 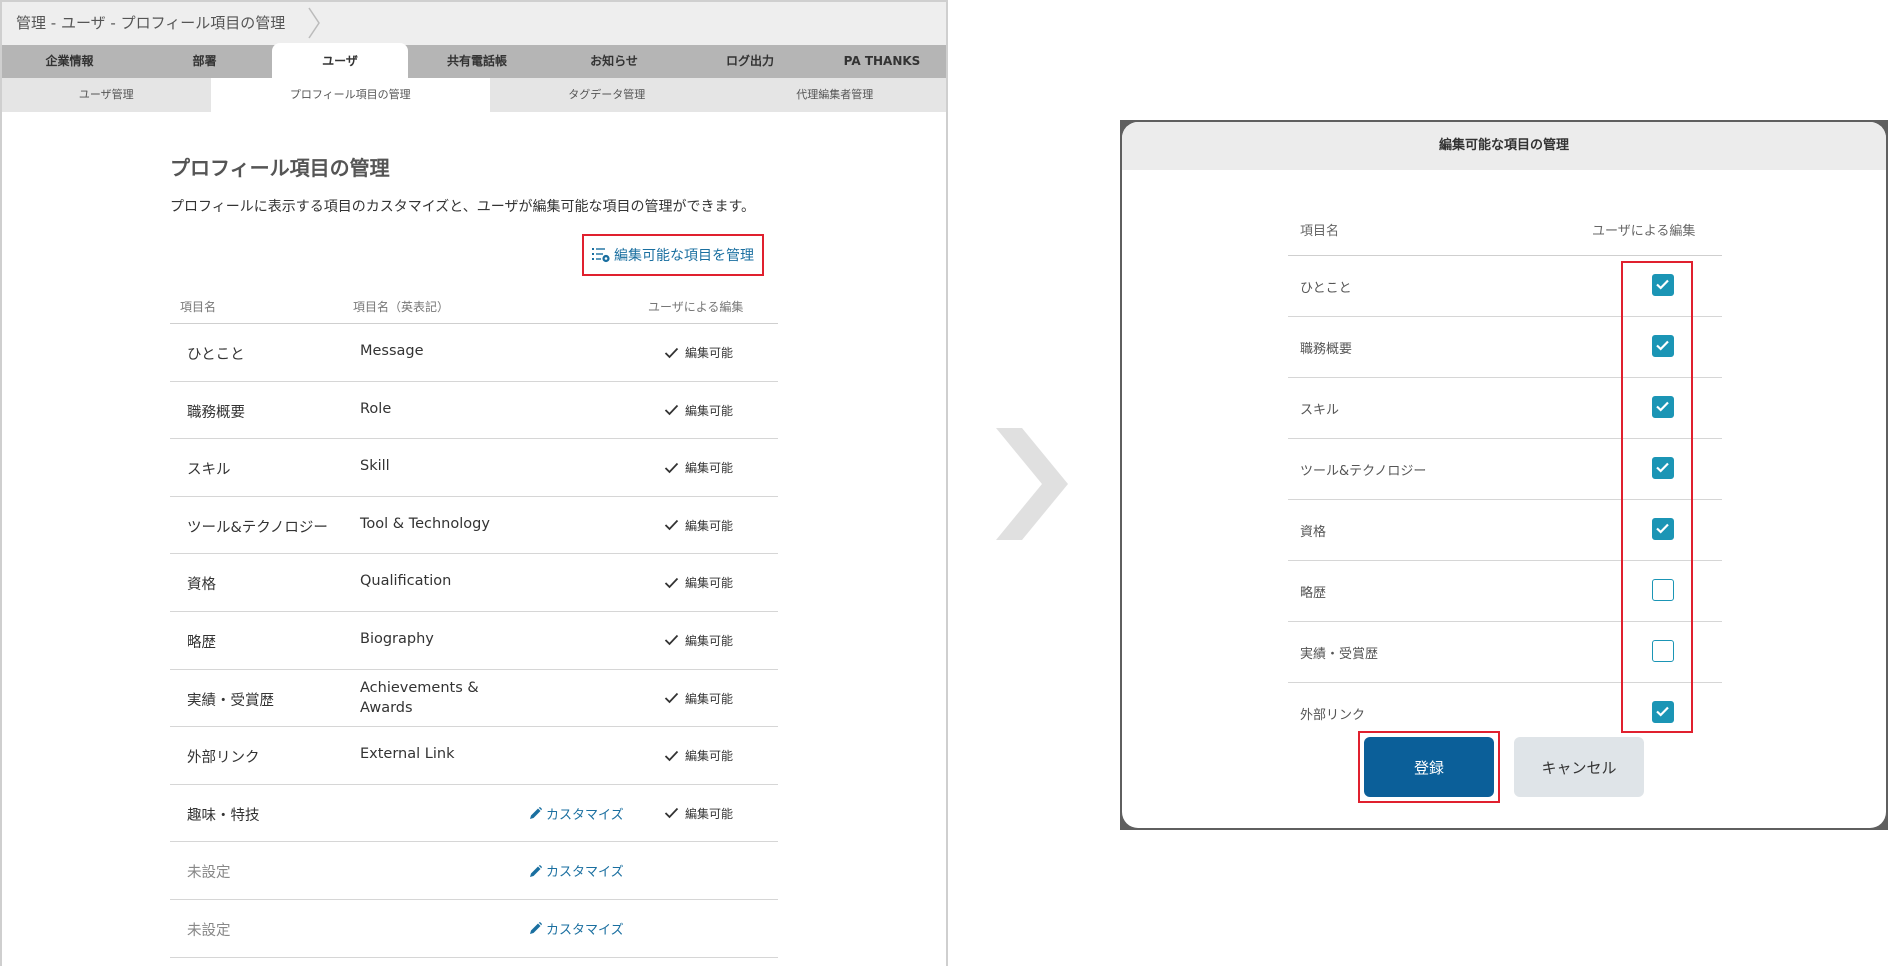 I want to click on subtab-tag-data: タグデータ管理, so click(x=607, y=95).